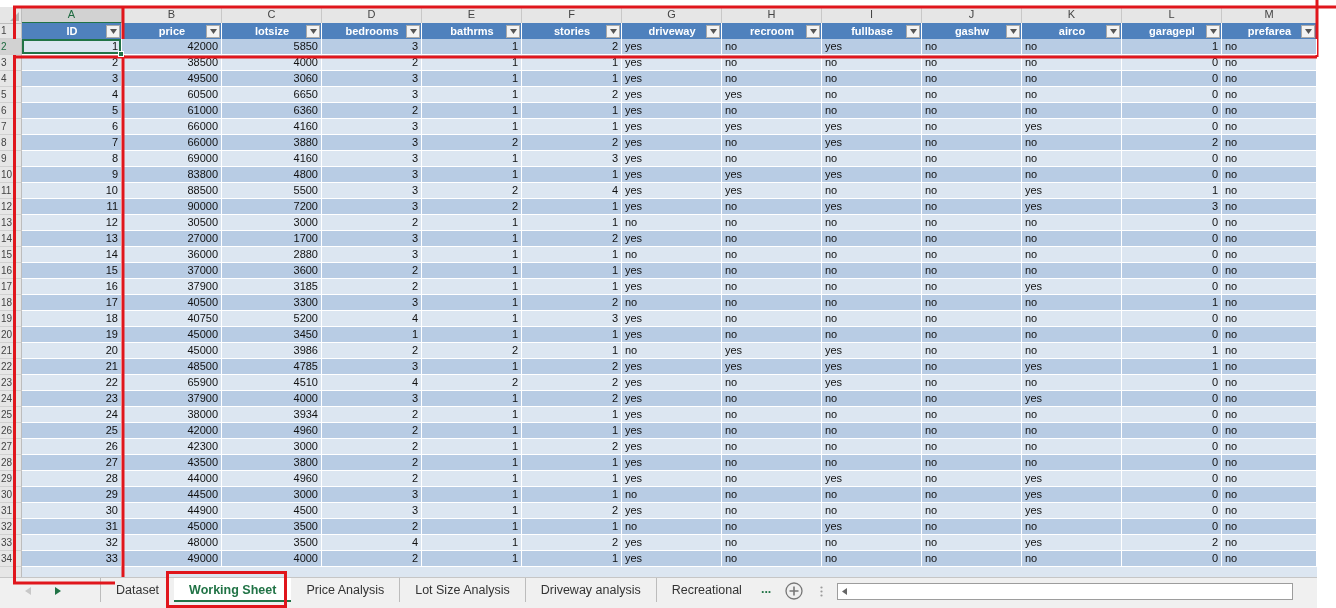  I want to click on table-cell: 42300, so click(172, 447).